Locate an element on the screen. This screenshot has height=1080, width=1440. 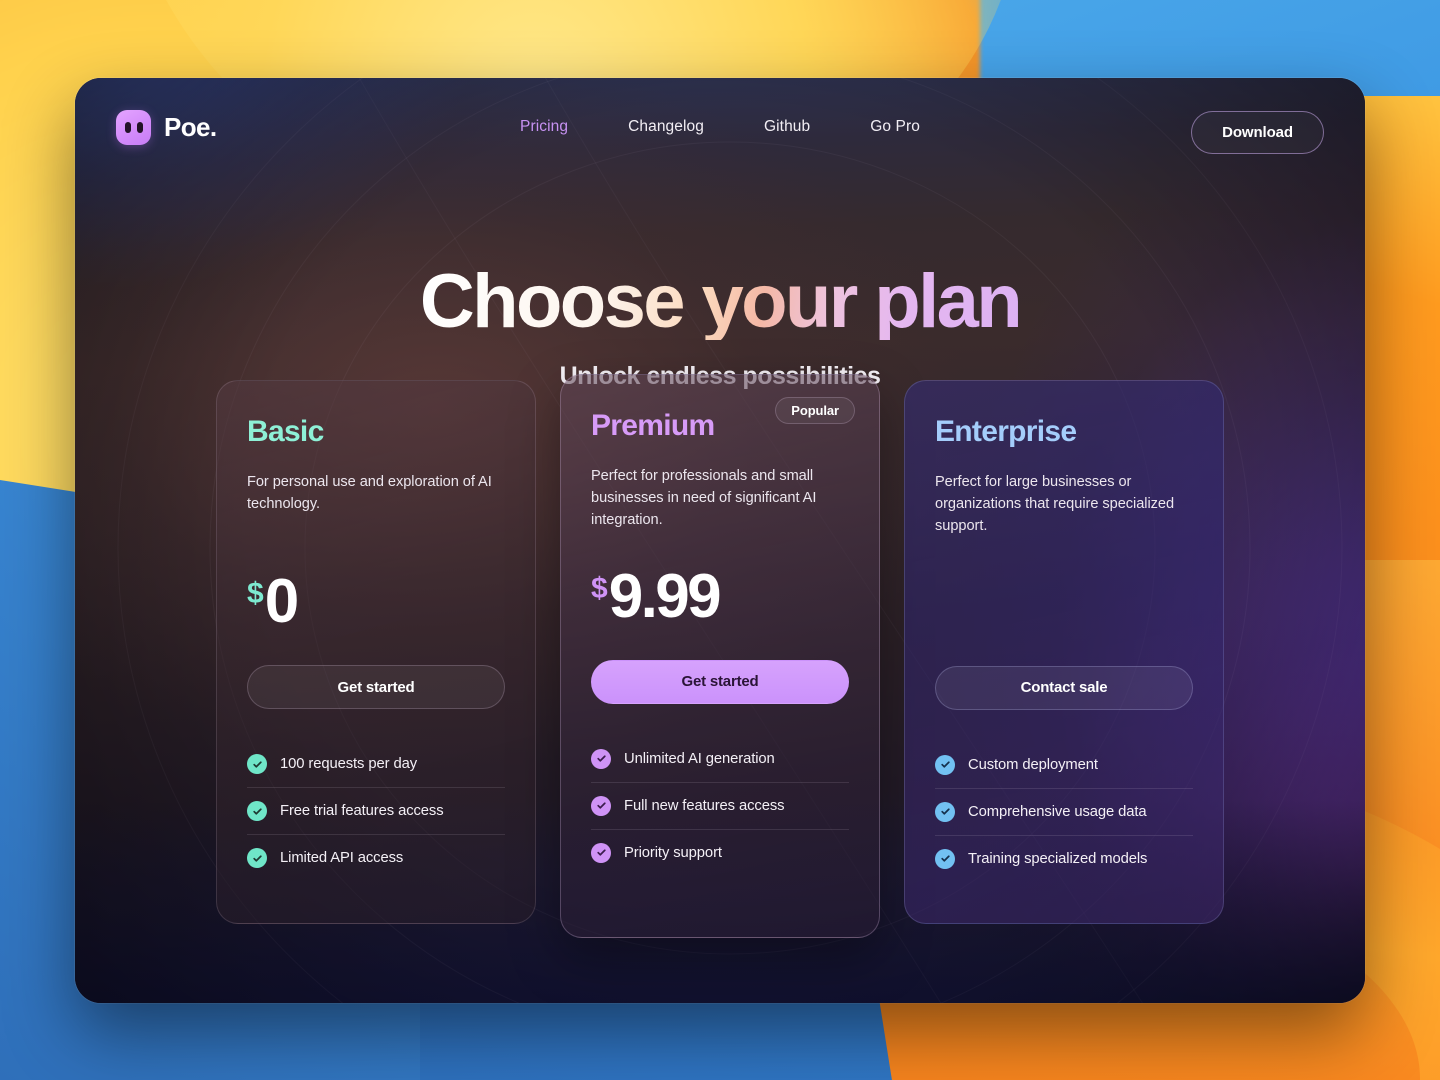
contact-sale-button: Contact sale is located at coordinates (1064, 687).